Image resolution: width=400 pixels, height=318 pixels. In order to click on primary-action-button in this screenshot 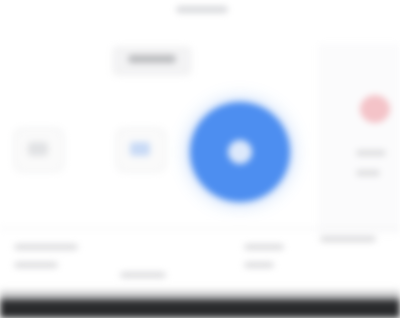, I will do `click(240, 152)`.